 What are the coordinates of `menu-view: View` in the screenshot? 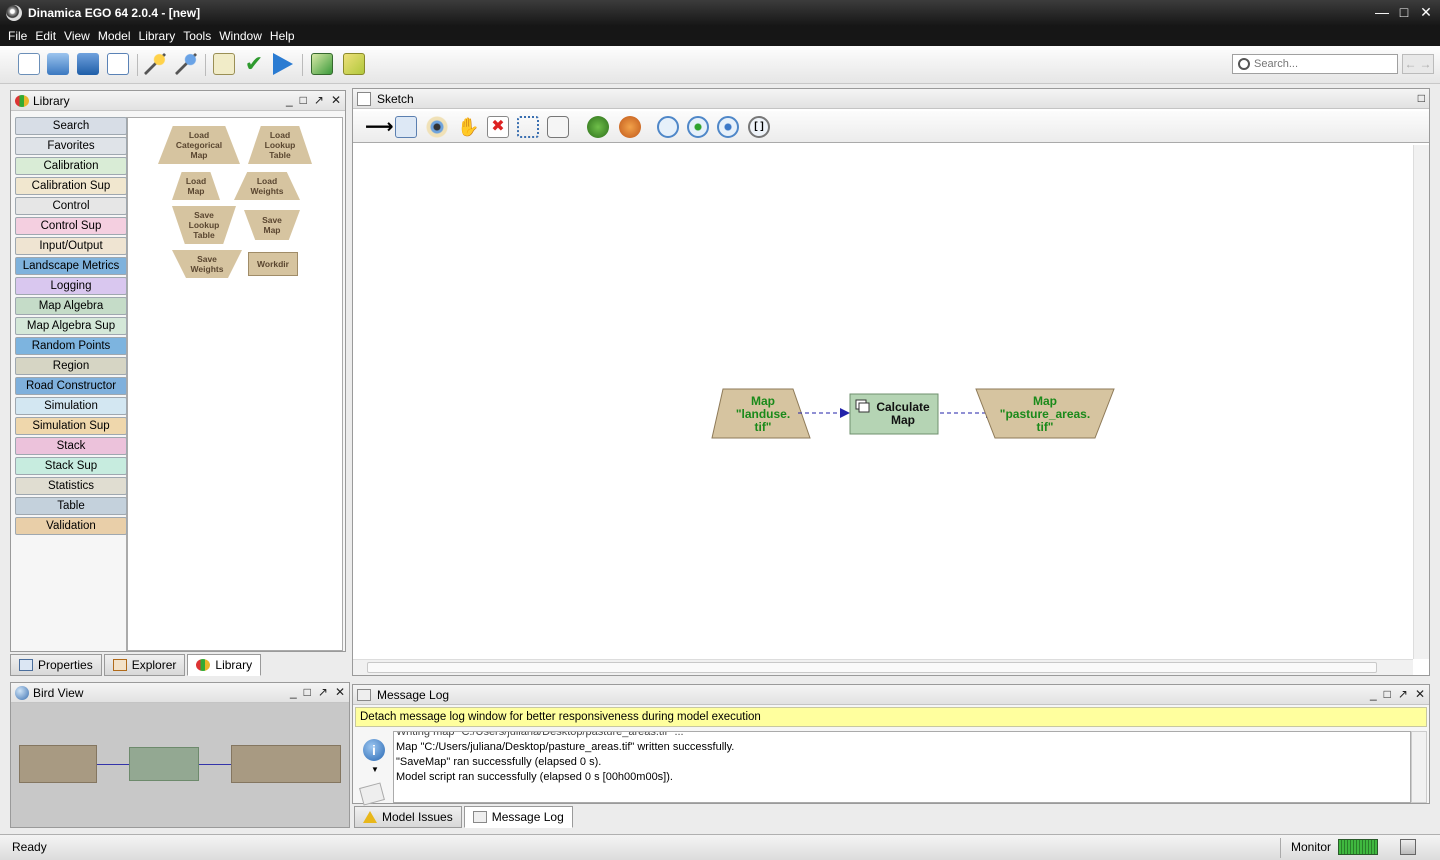 It's located at (77, 36).